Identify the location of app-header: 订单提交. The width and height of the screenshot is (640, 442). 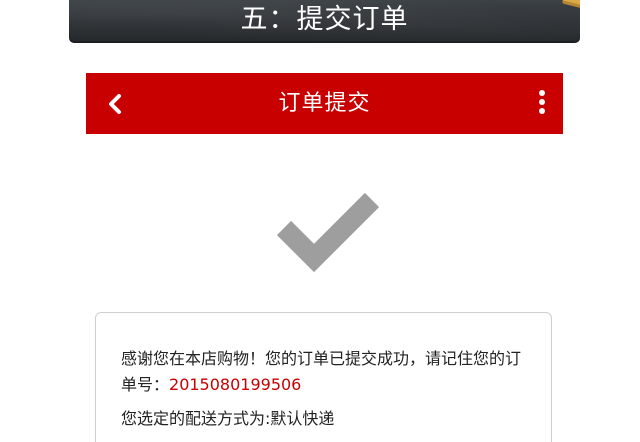
(324, 103).